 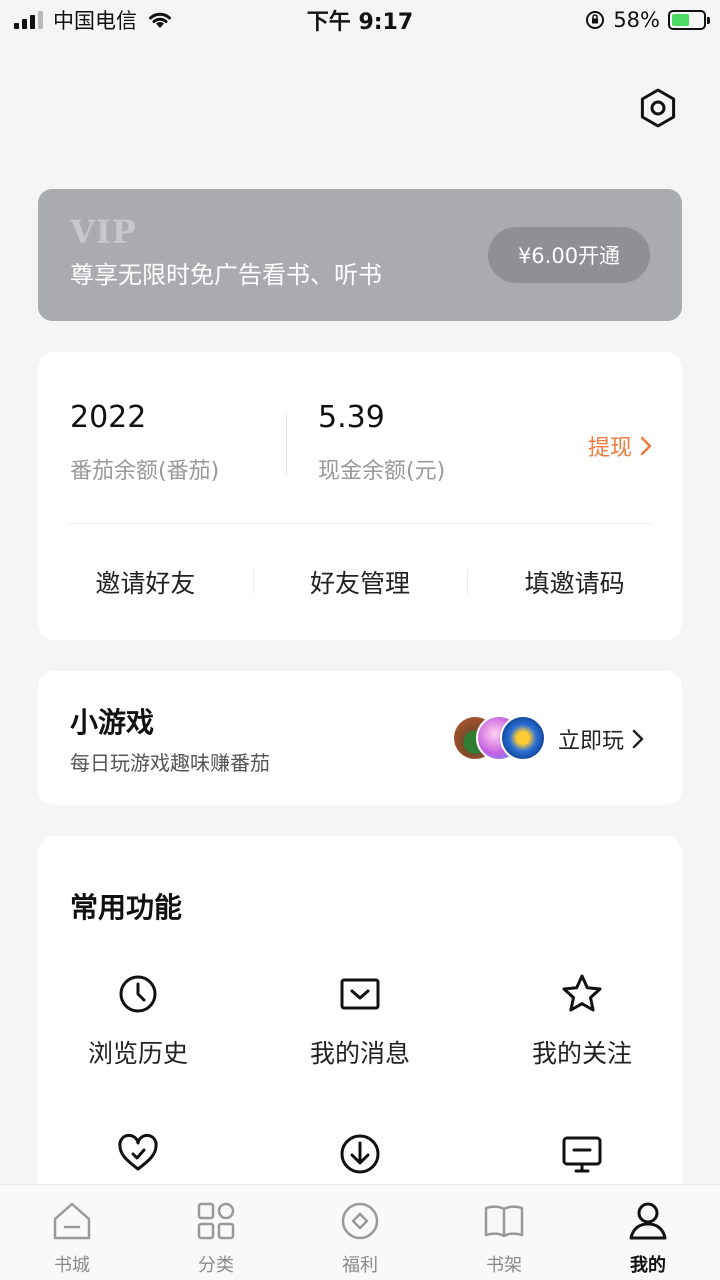 What do you see at coordinates (499, 738) in the screenshot?
I see `game-thumbnails` at bounding box center [499, 738].